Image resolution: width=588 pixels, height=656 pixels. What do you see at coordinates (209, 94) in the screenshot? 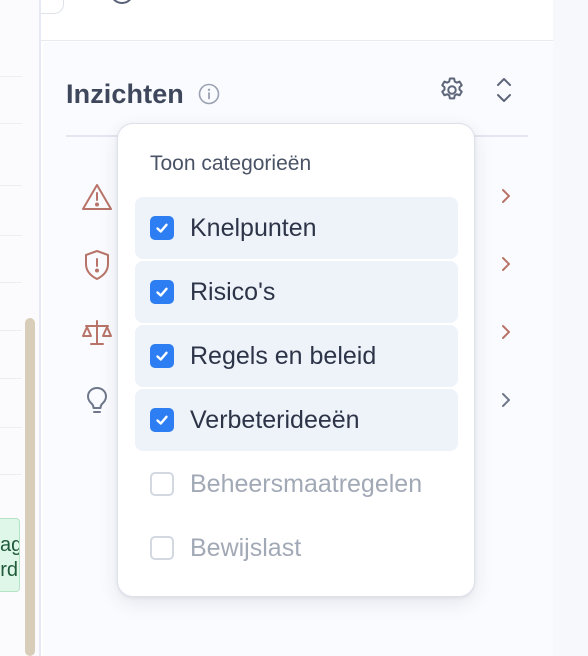
I see `info-icon` at bounding box center [209, 94].